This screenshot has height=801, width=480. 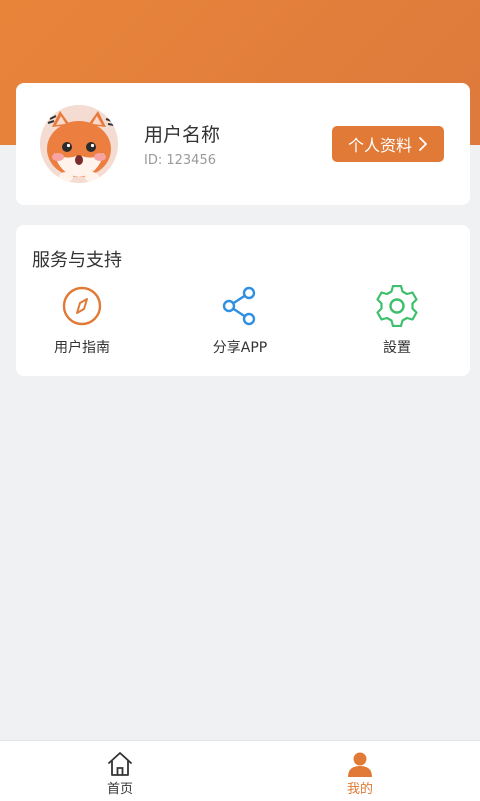 What do you see at coordinates (243, 144) in the screenshot?
I see `profile-card: 用户名称 ID: 123456 个人资料` at bounding box center [243, 144].